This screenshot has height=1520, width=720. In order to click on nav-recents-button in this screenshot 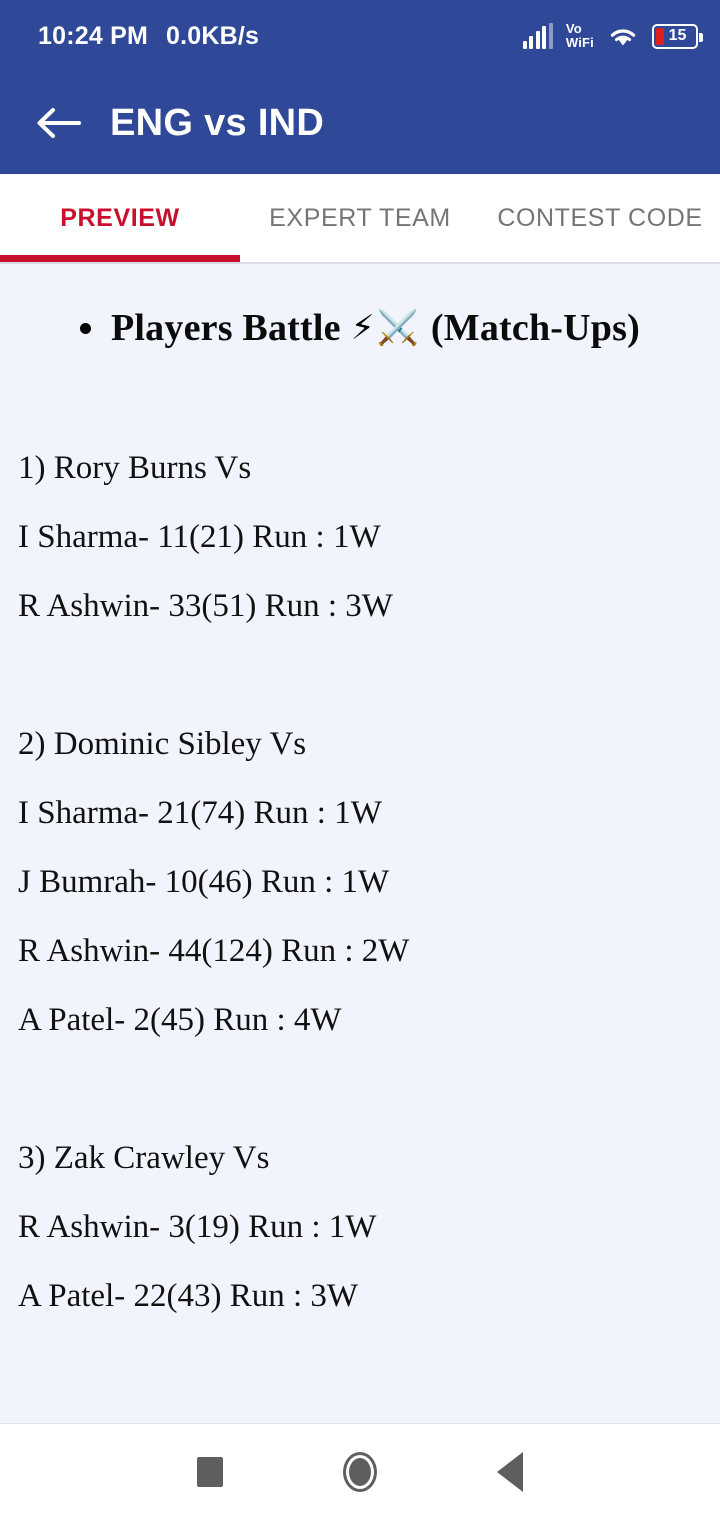, I will do `click(210, 1472)`.